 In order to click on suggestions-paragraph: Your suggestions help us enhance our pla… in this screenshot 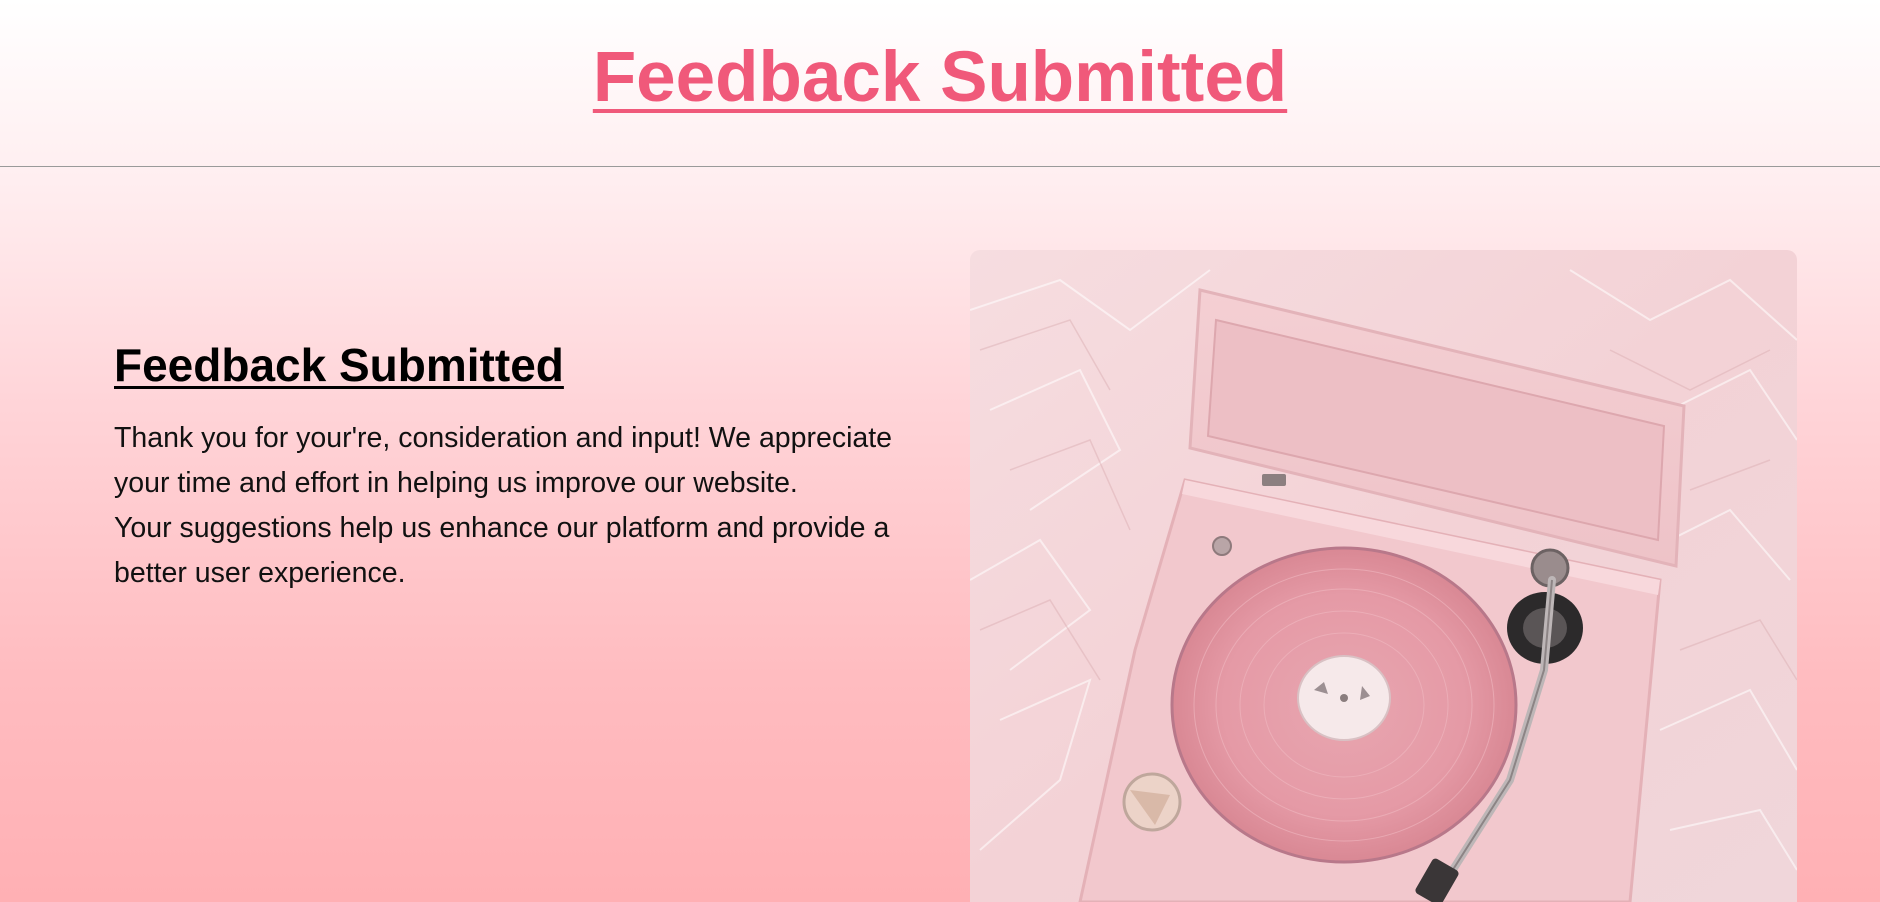, I will do `click(502, 550)`.